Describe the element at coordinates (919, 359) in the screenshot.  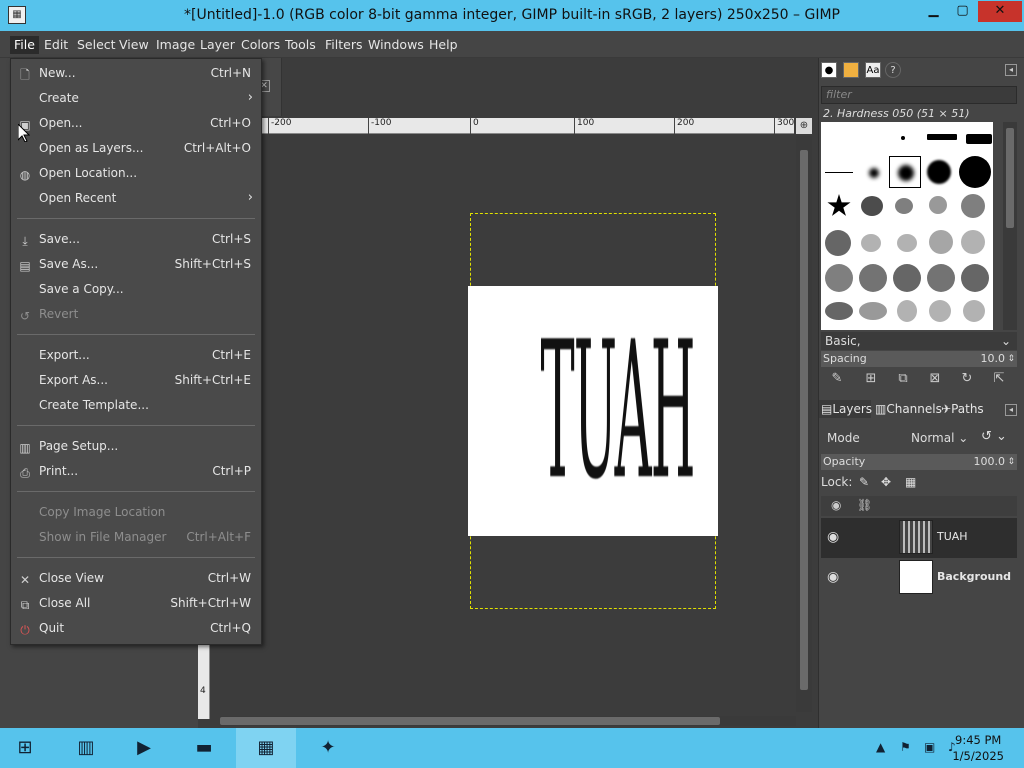
I see `spacing-slider: Spacing 10.0 ⇕` at that location.